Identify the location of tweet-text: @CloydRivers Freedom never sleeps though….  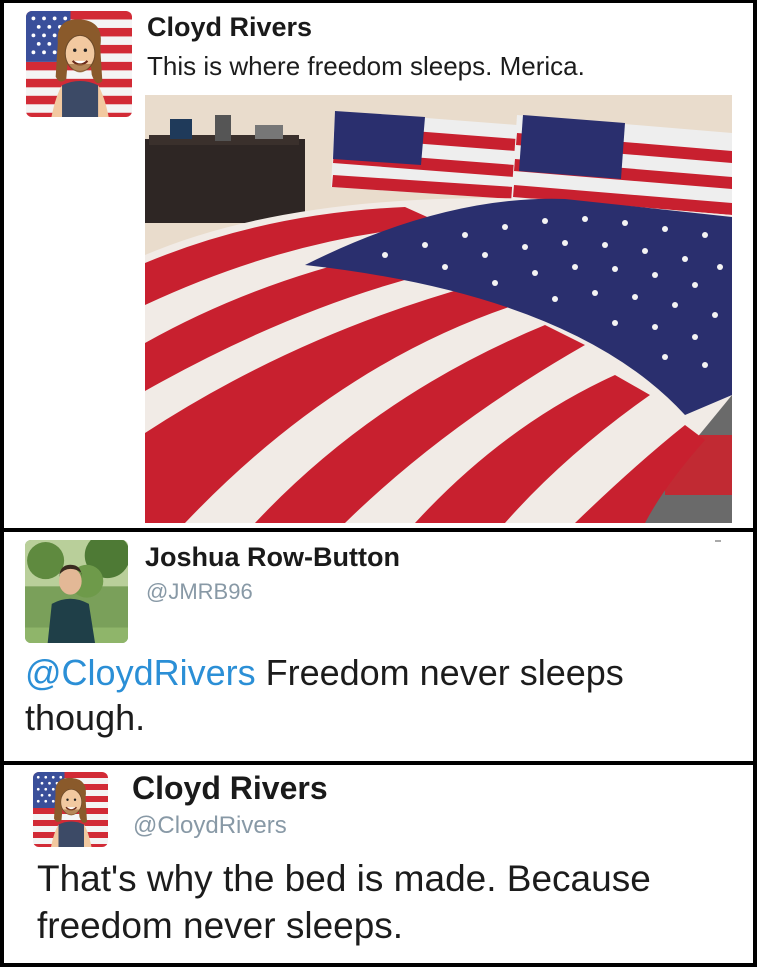
(375, 695).